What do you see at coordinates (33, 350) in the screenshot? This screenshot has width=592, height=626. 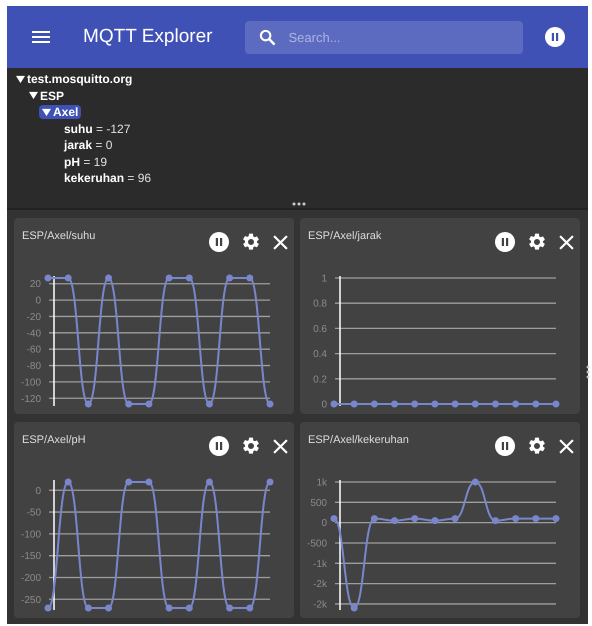 I see `tick-label: -60` at bounding box center [33, 350].